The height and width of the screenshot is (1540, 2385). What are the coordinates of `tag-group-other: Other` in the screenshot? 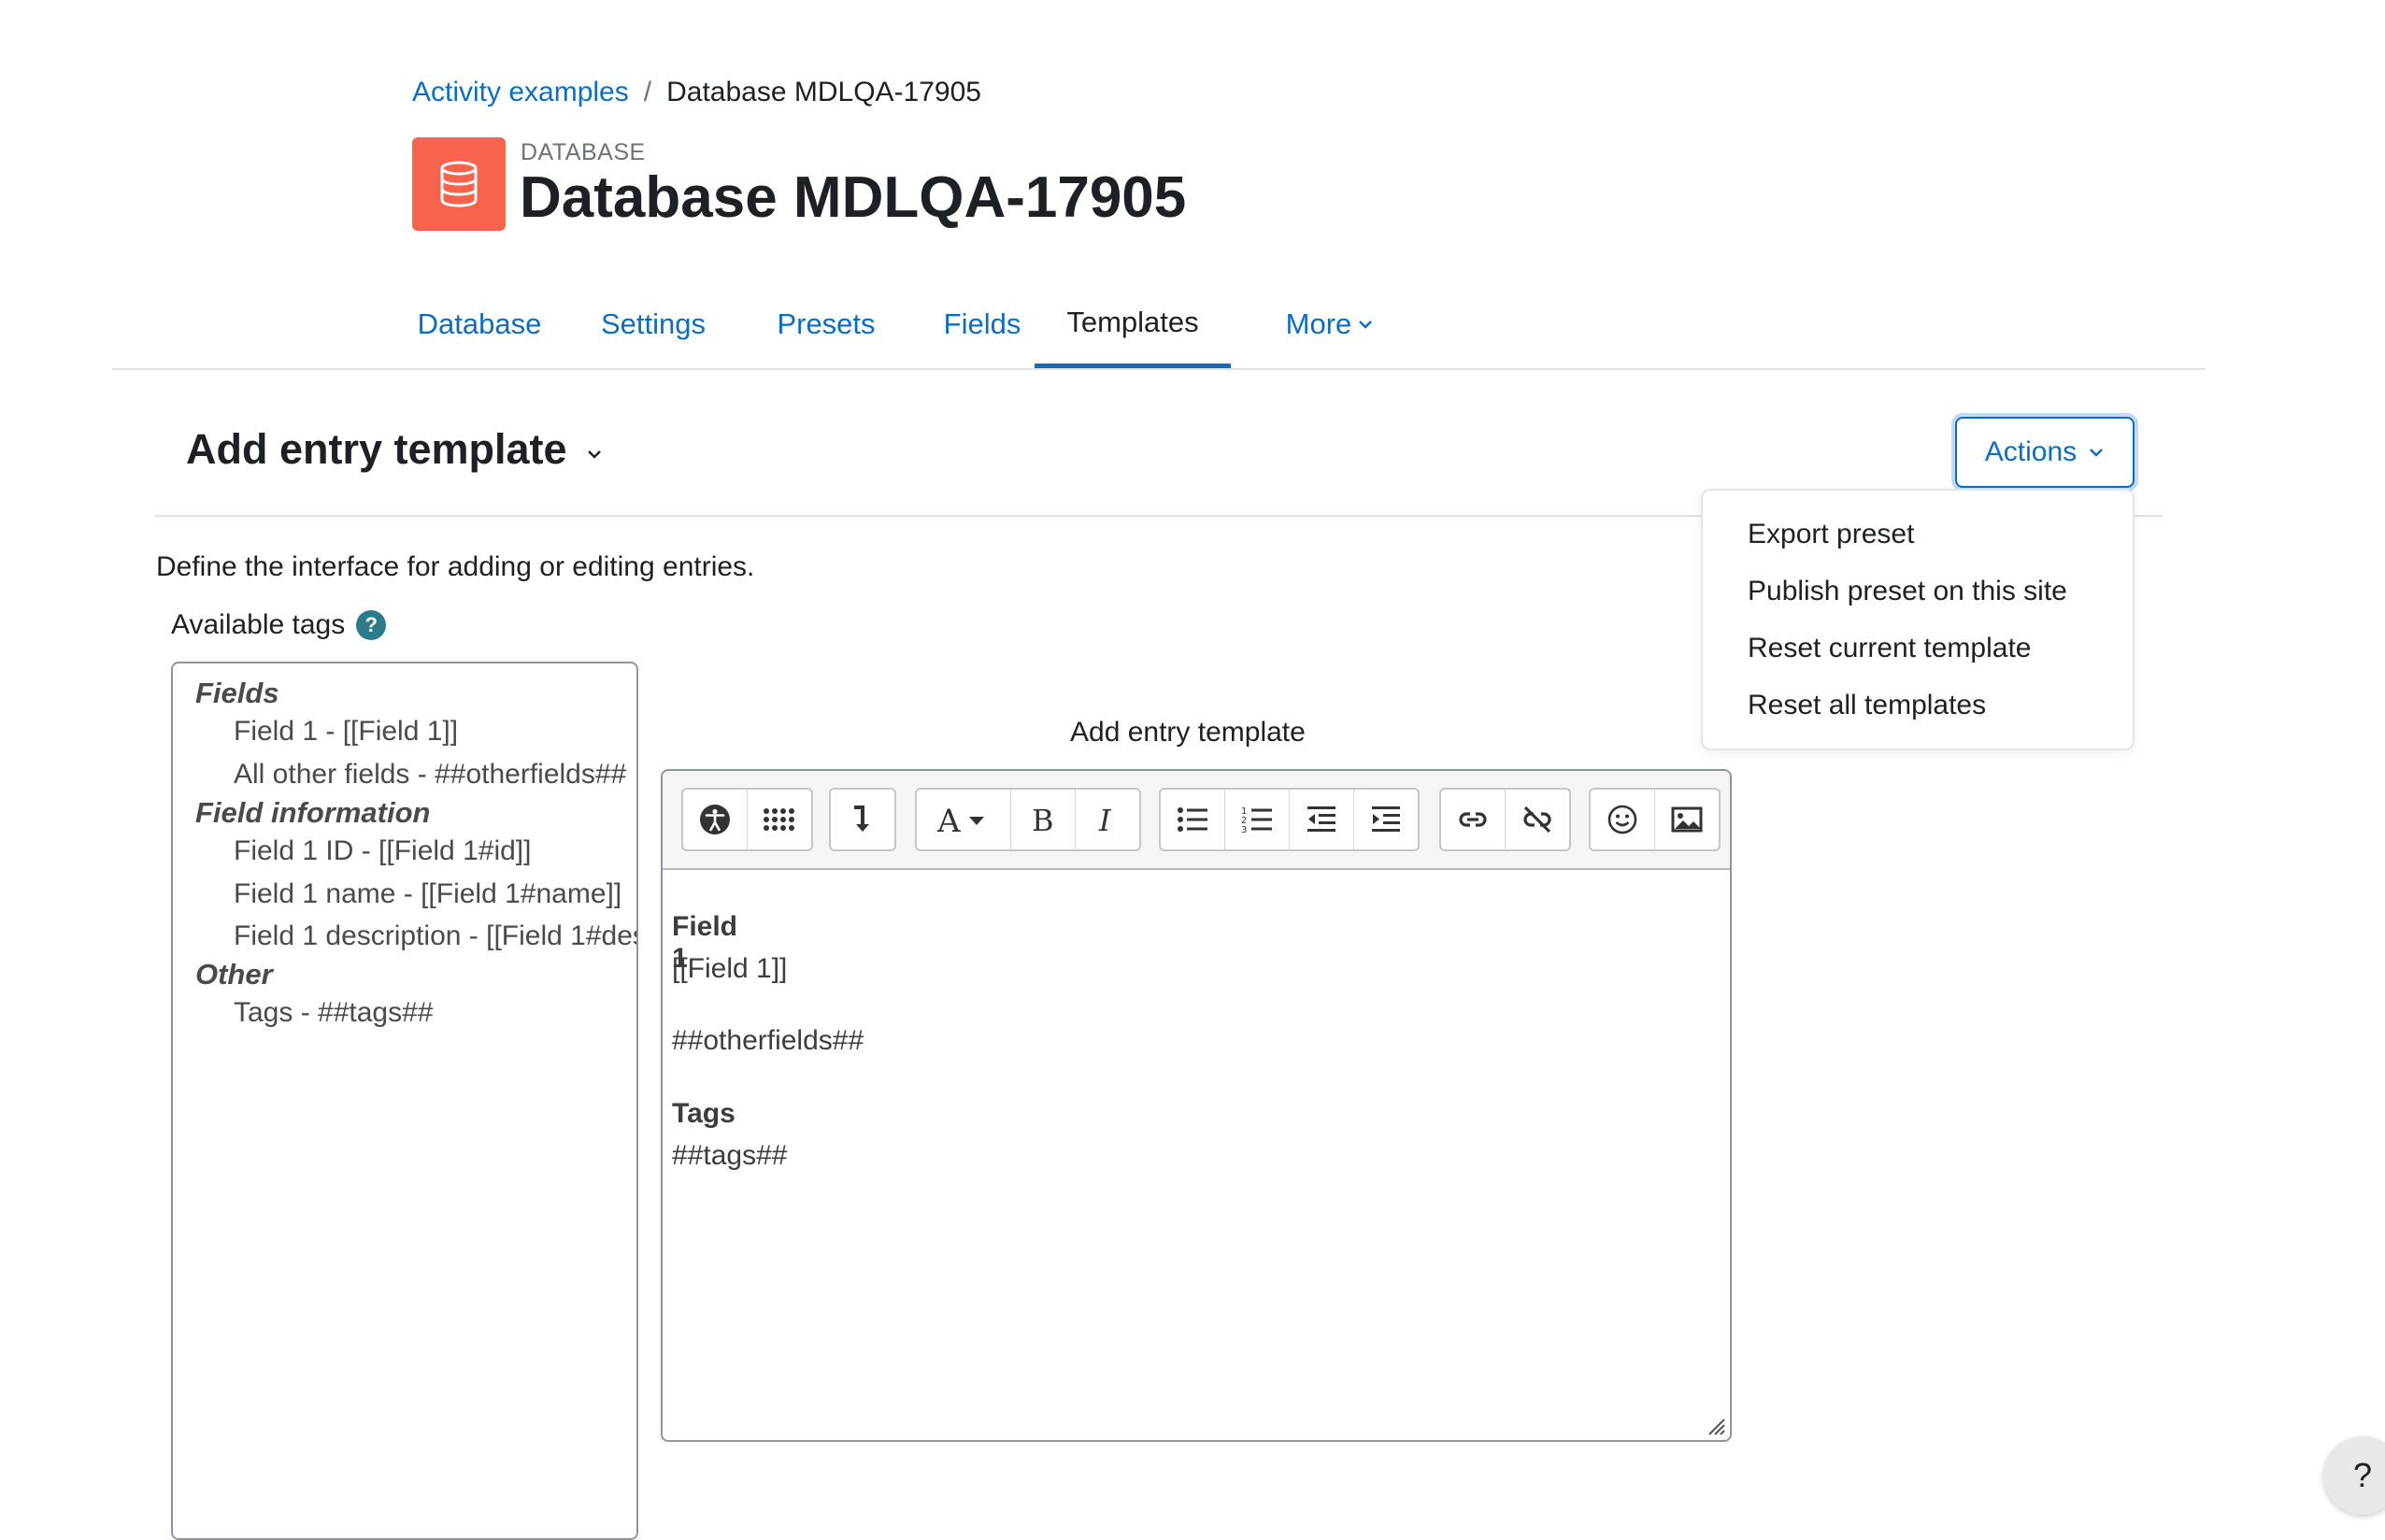 It's located at (234, 974).